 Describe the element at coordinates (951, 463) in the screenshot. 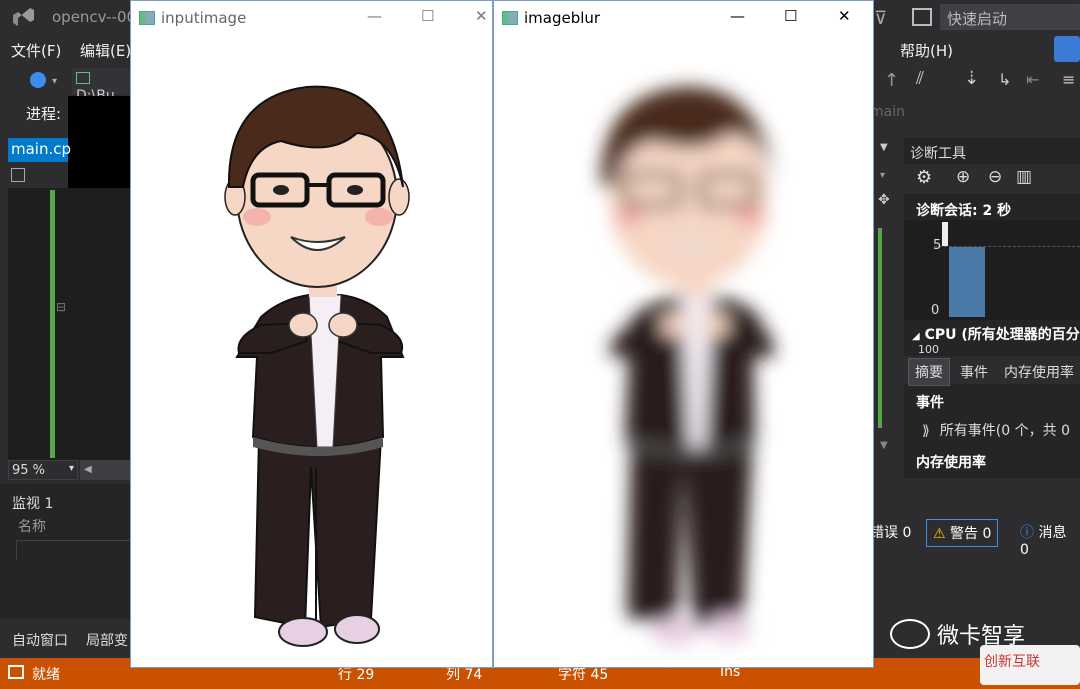

I see `memory-header: 内存使用率` at that location.